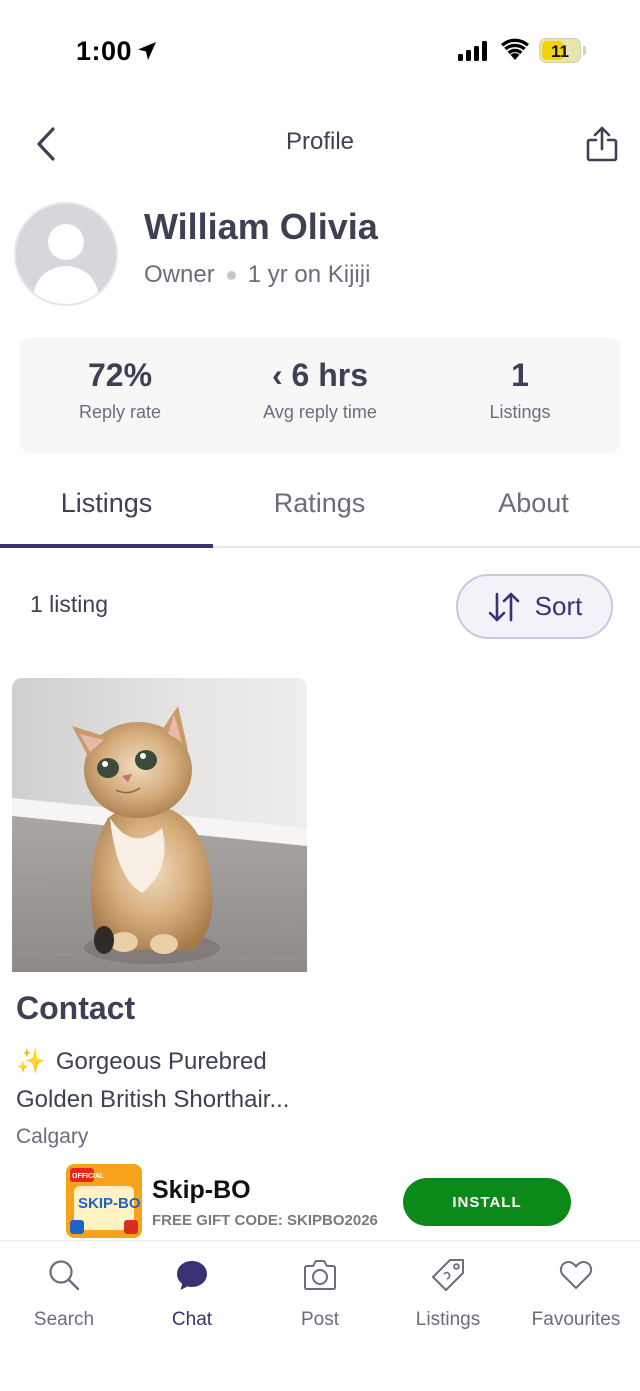  Describe the element at coordinates (584, 50) in the screenshot. I see `battery-cap` at that location.